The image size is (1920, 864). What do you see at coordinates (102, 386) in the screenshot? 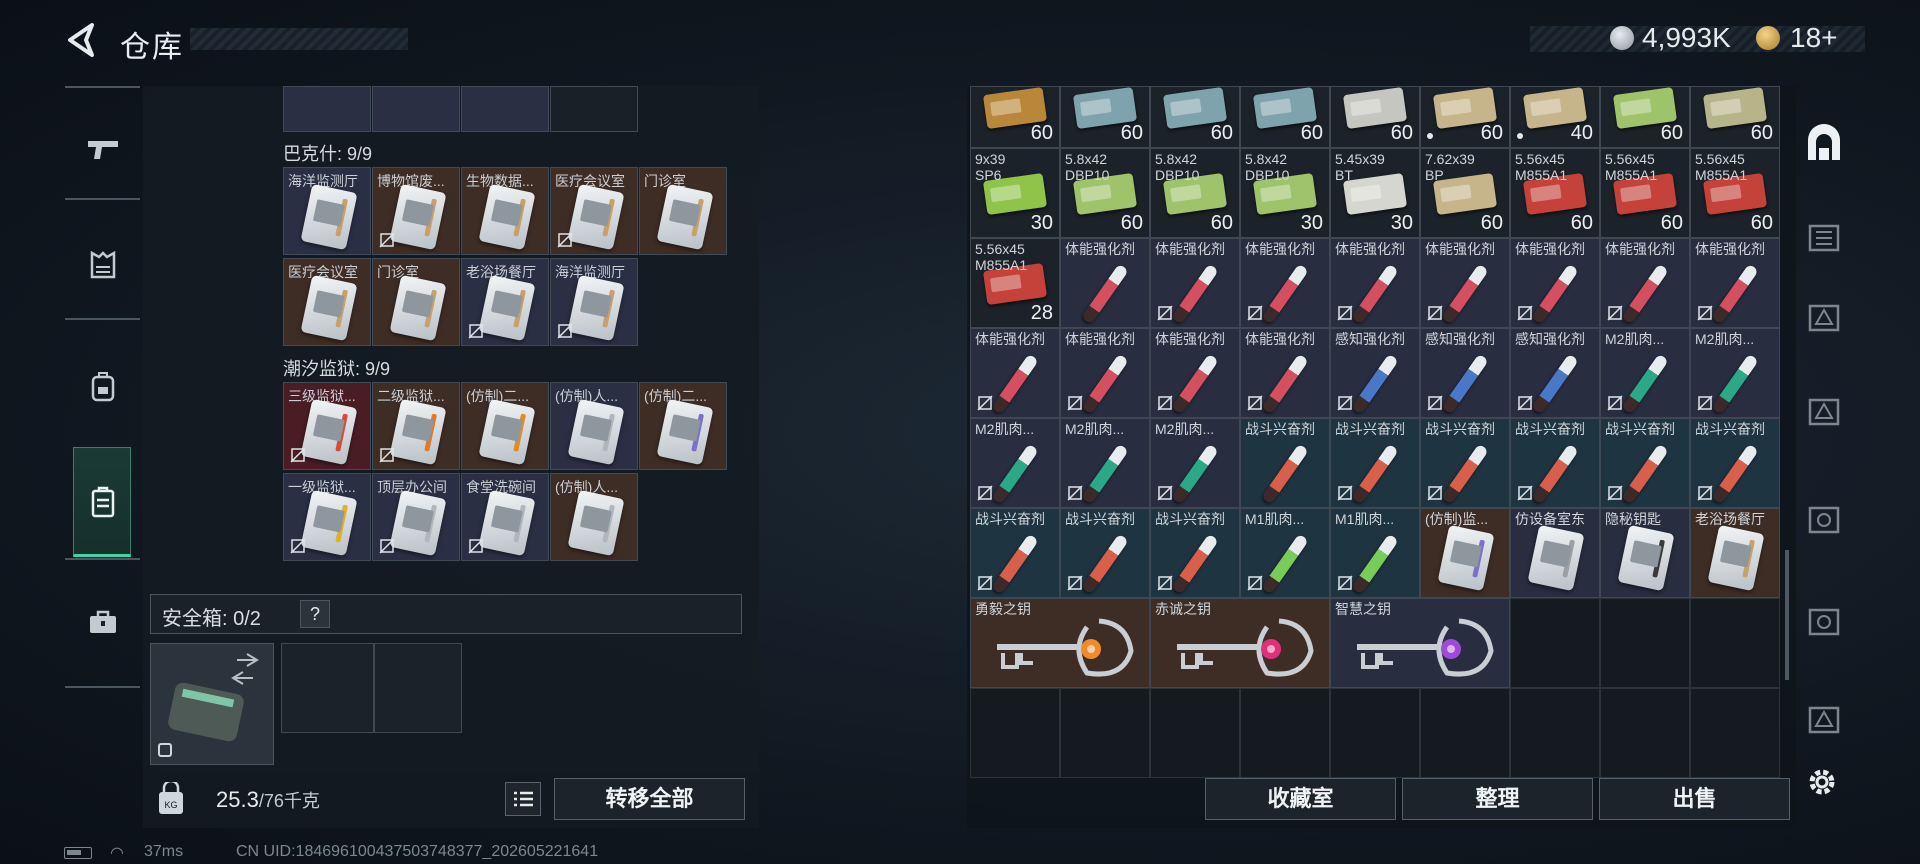
I see `backpack-icon` at bounding box center [102, 386].